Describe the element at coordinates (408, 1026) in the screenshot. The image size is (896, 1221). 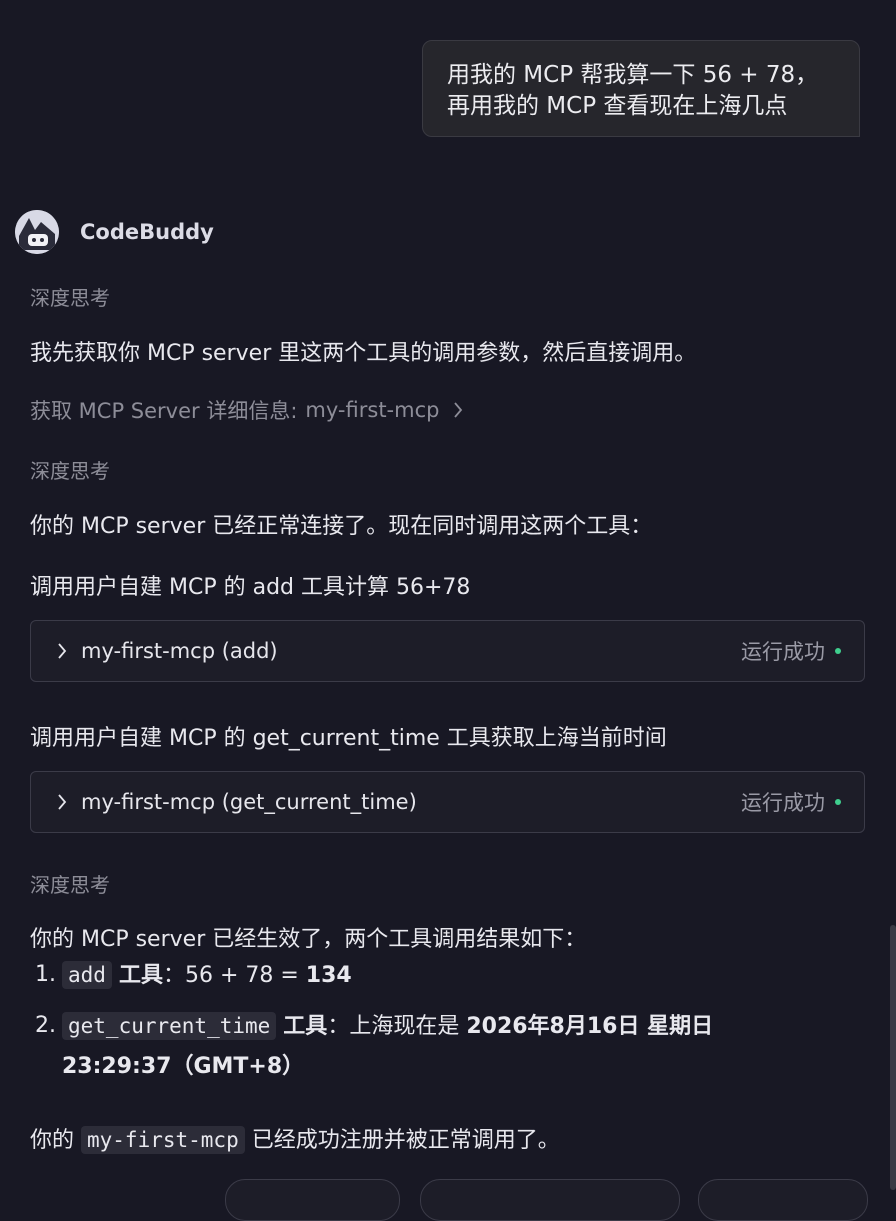
I see `result-text: 上海现在是` at that location.